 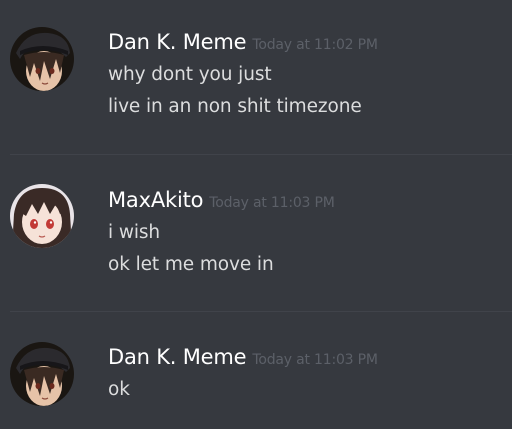 I want to click on message-text: live in an non shit timezone, so click(x=235, y=106).